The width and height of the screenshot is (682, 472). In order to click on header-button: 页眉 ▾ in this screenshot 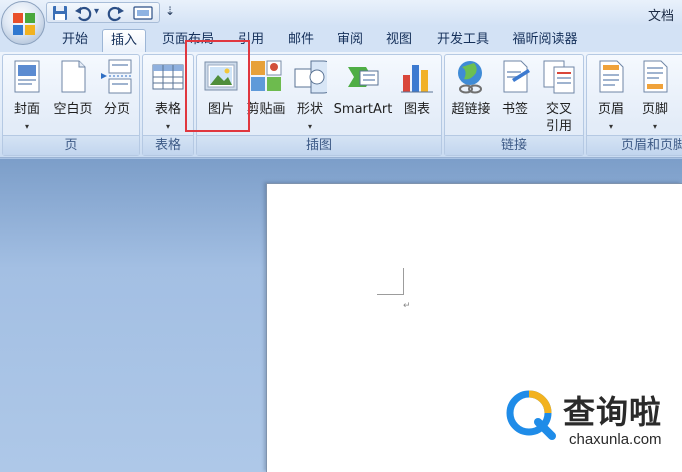, I will do `click(611, 96)`.